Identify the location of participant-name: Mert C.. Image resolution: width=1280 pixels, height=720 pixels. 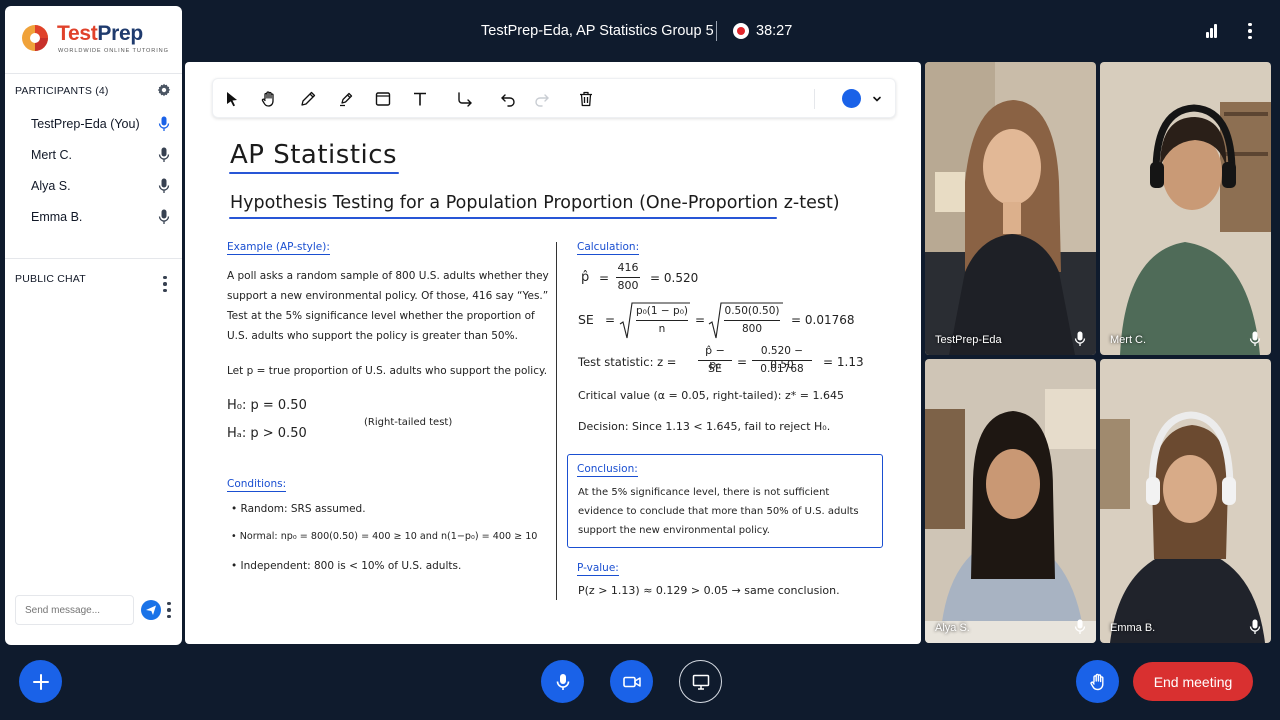
(51, 155).